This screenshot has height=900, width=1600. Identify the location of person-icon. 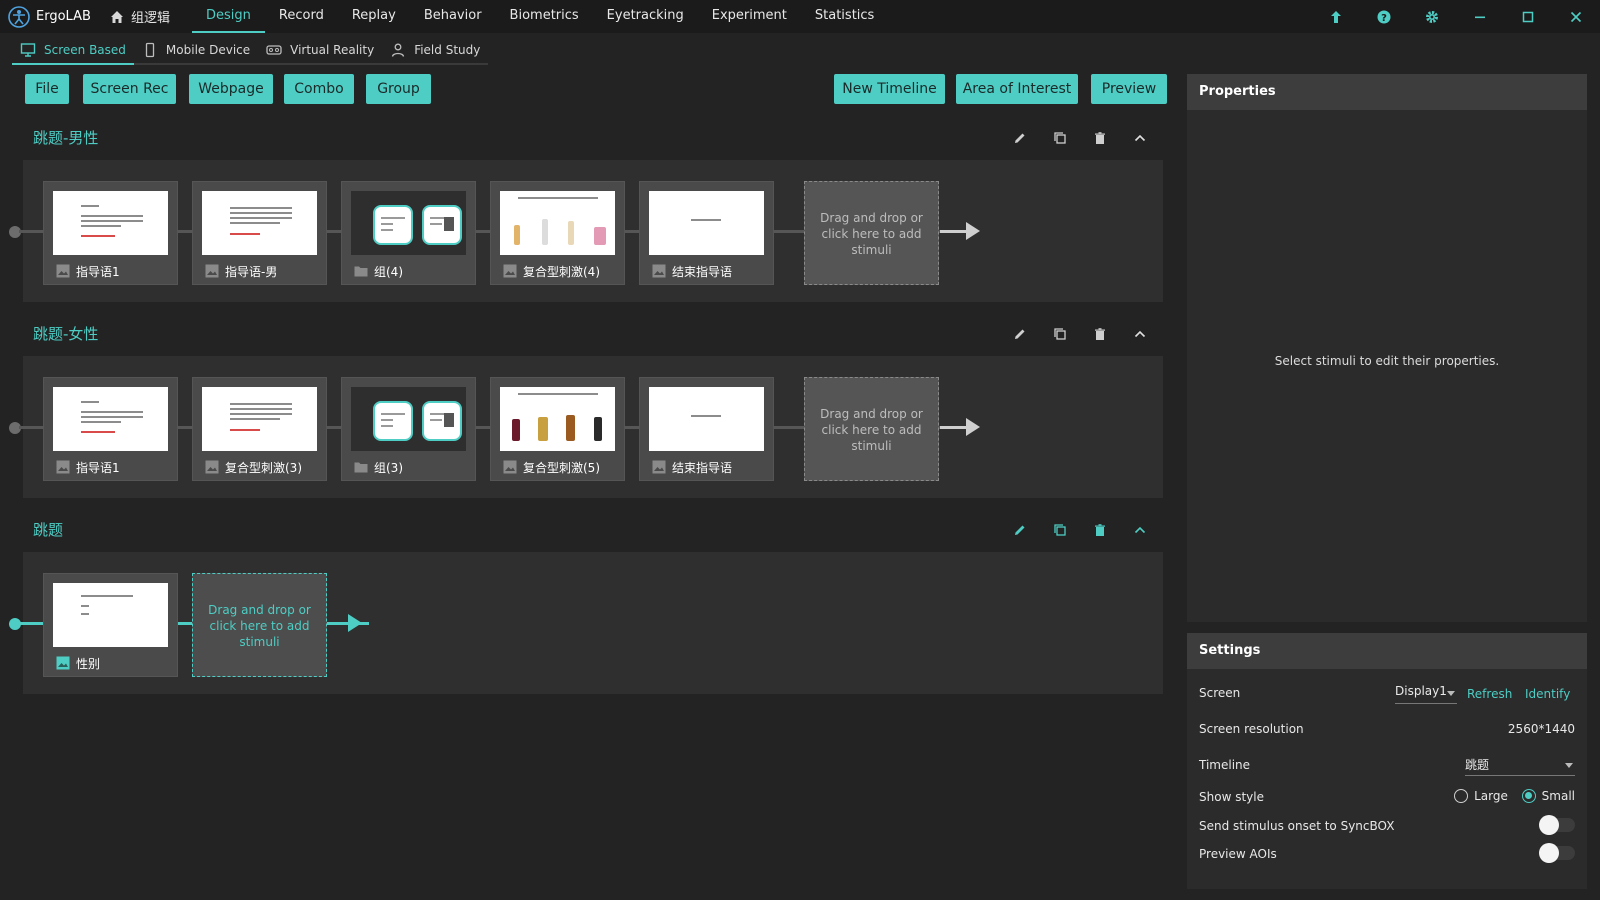
(398, 50).